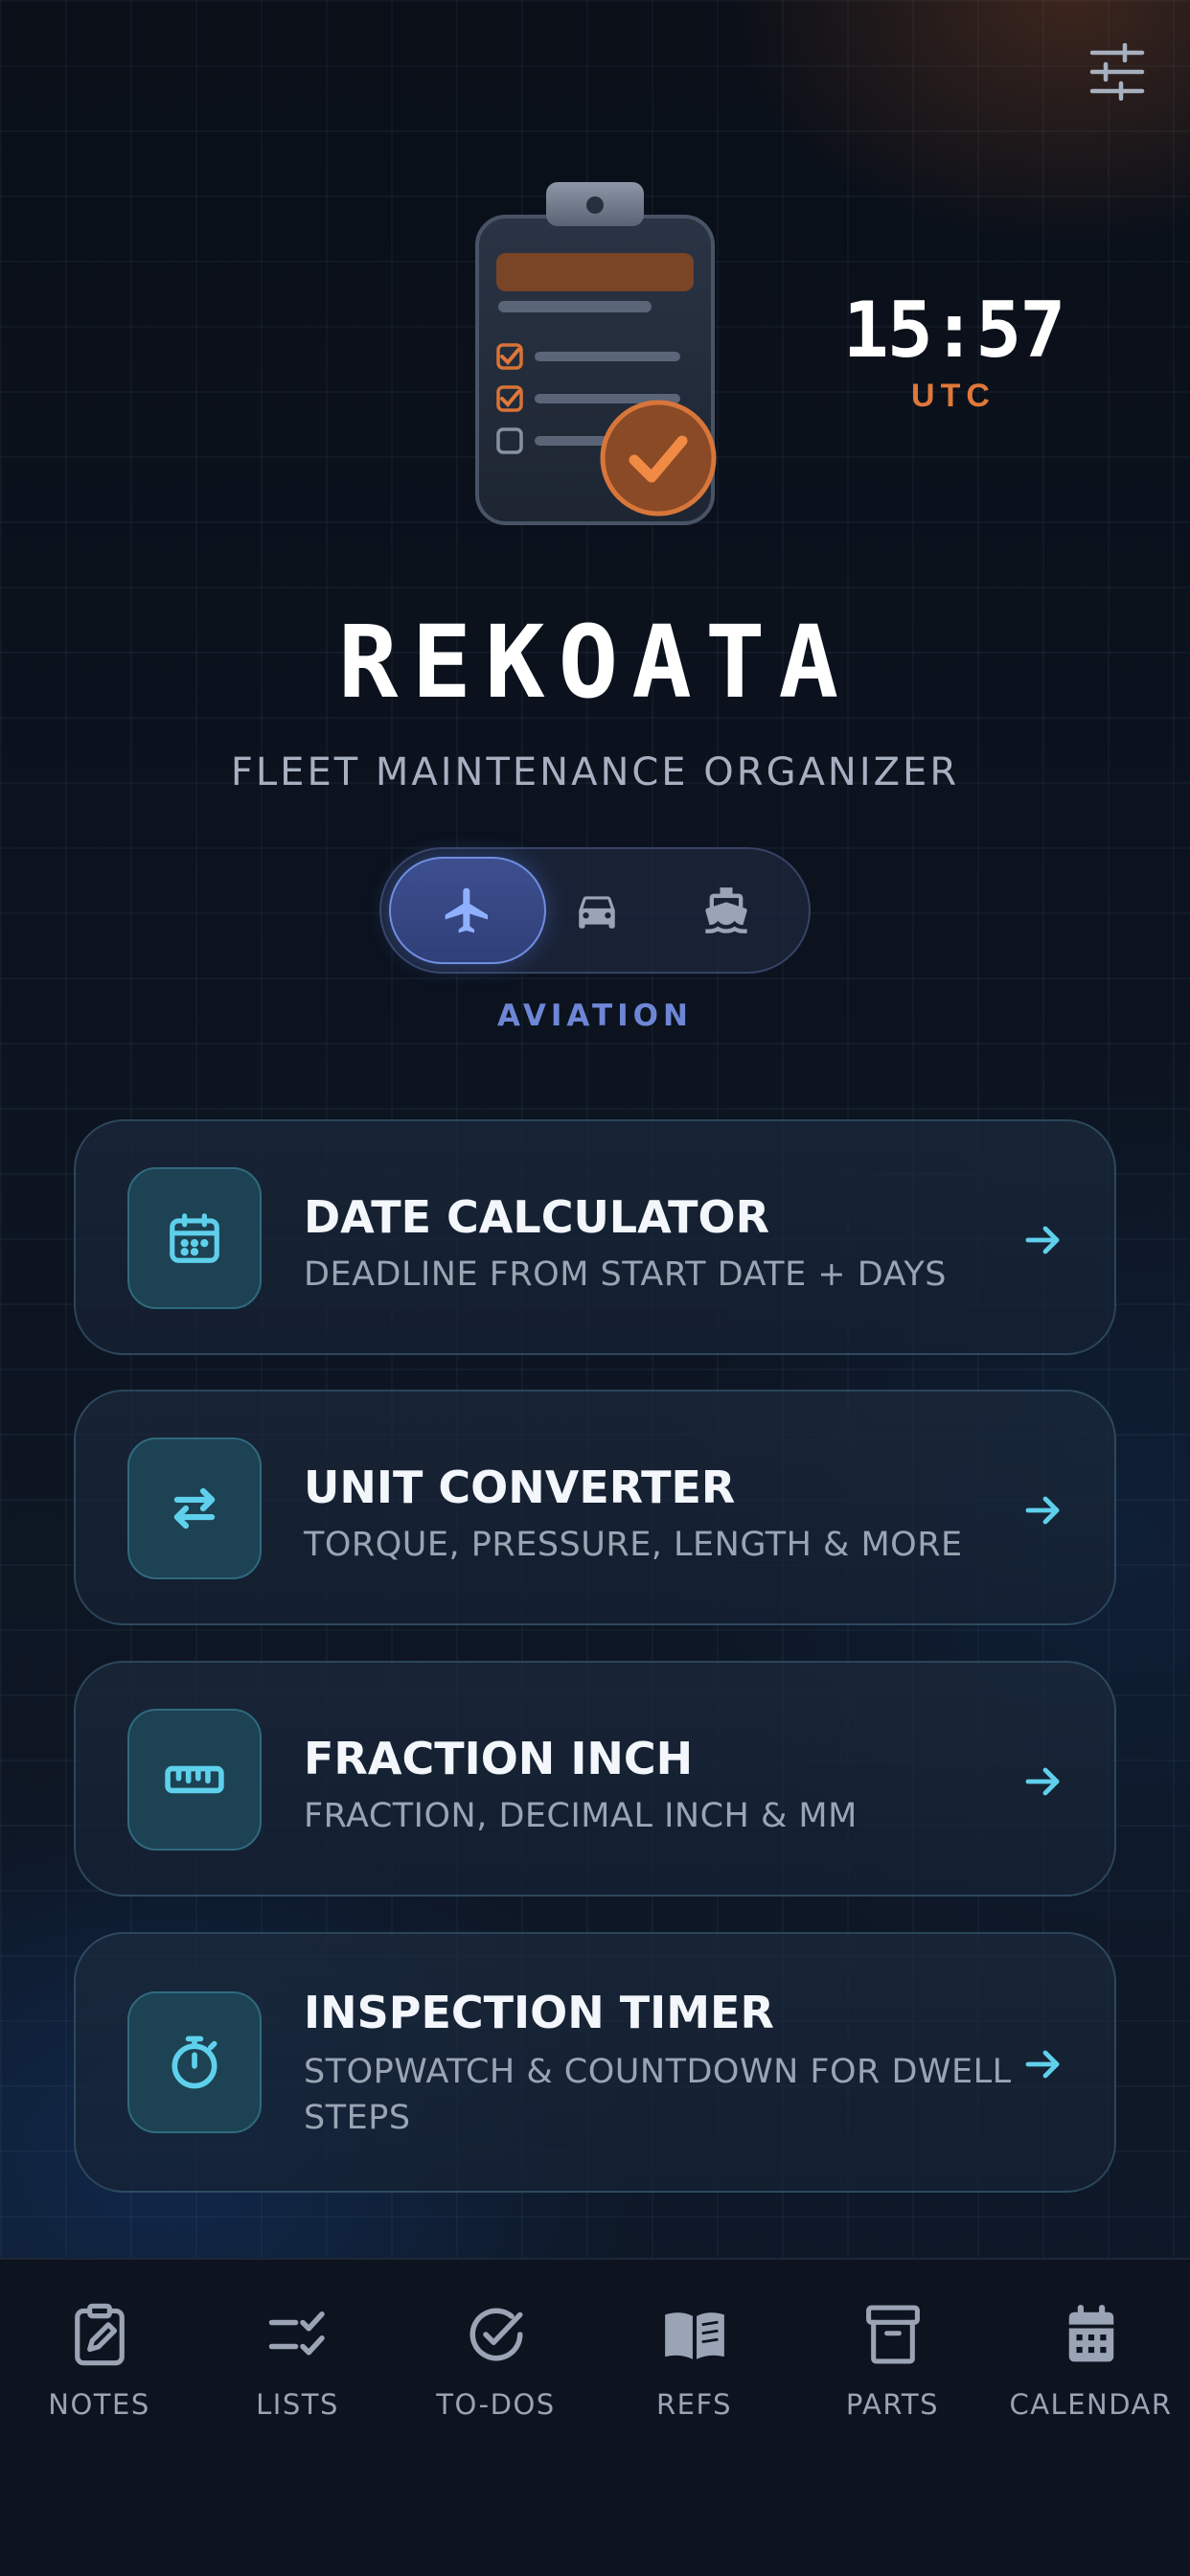  I want to click on sliders-icon, so click(1117, 72).